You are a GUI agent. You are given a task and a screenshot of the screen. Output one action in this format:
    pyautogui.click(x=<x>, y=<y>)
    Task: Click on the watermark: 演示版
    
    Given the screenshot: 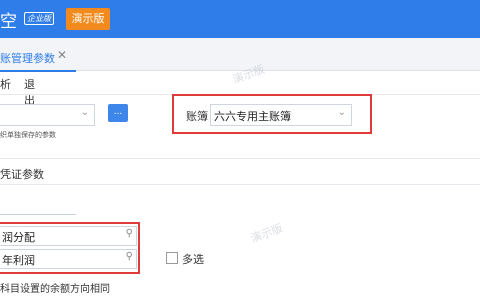 What is the action you would take?
    pyautogui.click(x=266, y=233)
    